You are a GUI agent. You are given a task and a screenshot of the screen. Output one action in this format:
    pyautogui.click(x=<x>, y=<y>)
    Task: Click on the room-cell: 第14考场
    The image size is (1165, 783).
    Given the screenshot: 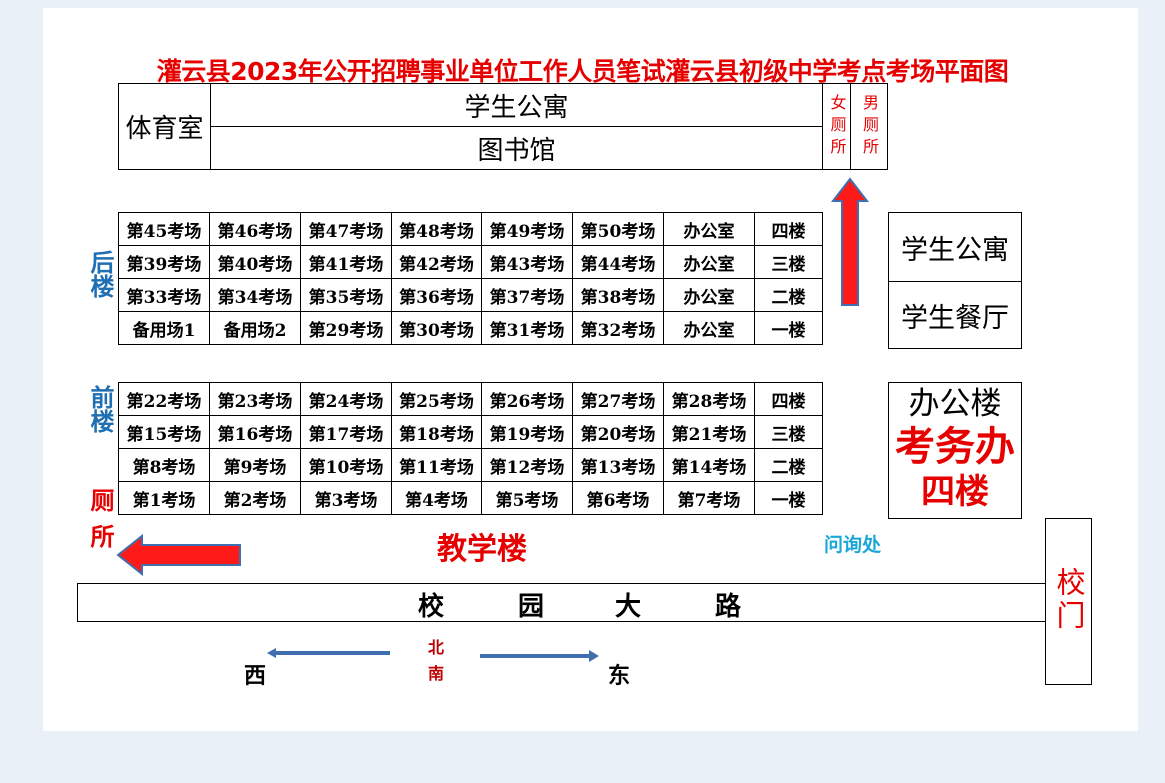 What is the action you would take?
    pyautogui.click(x=709, y=465)
    